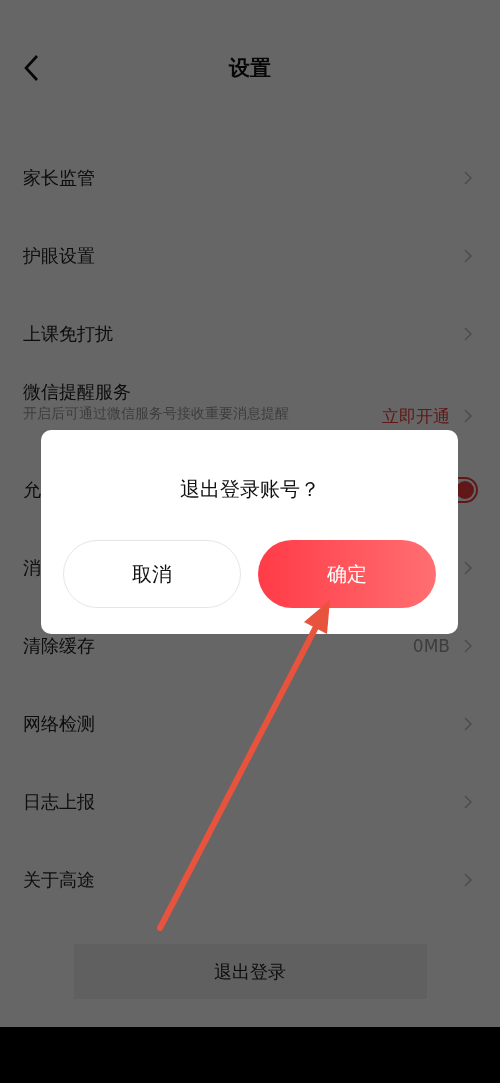 The image size is (500, 1083). I want to click on row-label: 关于高途, so click(59, 880).